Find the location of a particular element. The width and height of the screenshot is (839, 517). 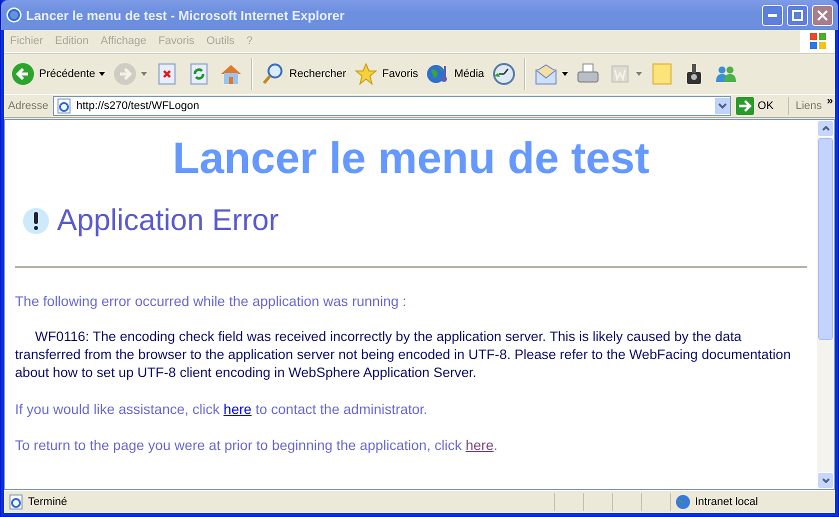

scrollbar-thumb is located at coordinates (825, 239).